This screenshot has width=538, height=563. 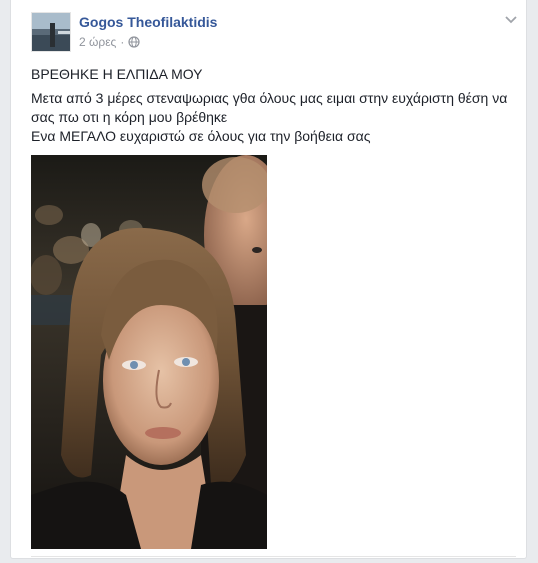 I want to click on avatar, so click(x=51, y=32).